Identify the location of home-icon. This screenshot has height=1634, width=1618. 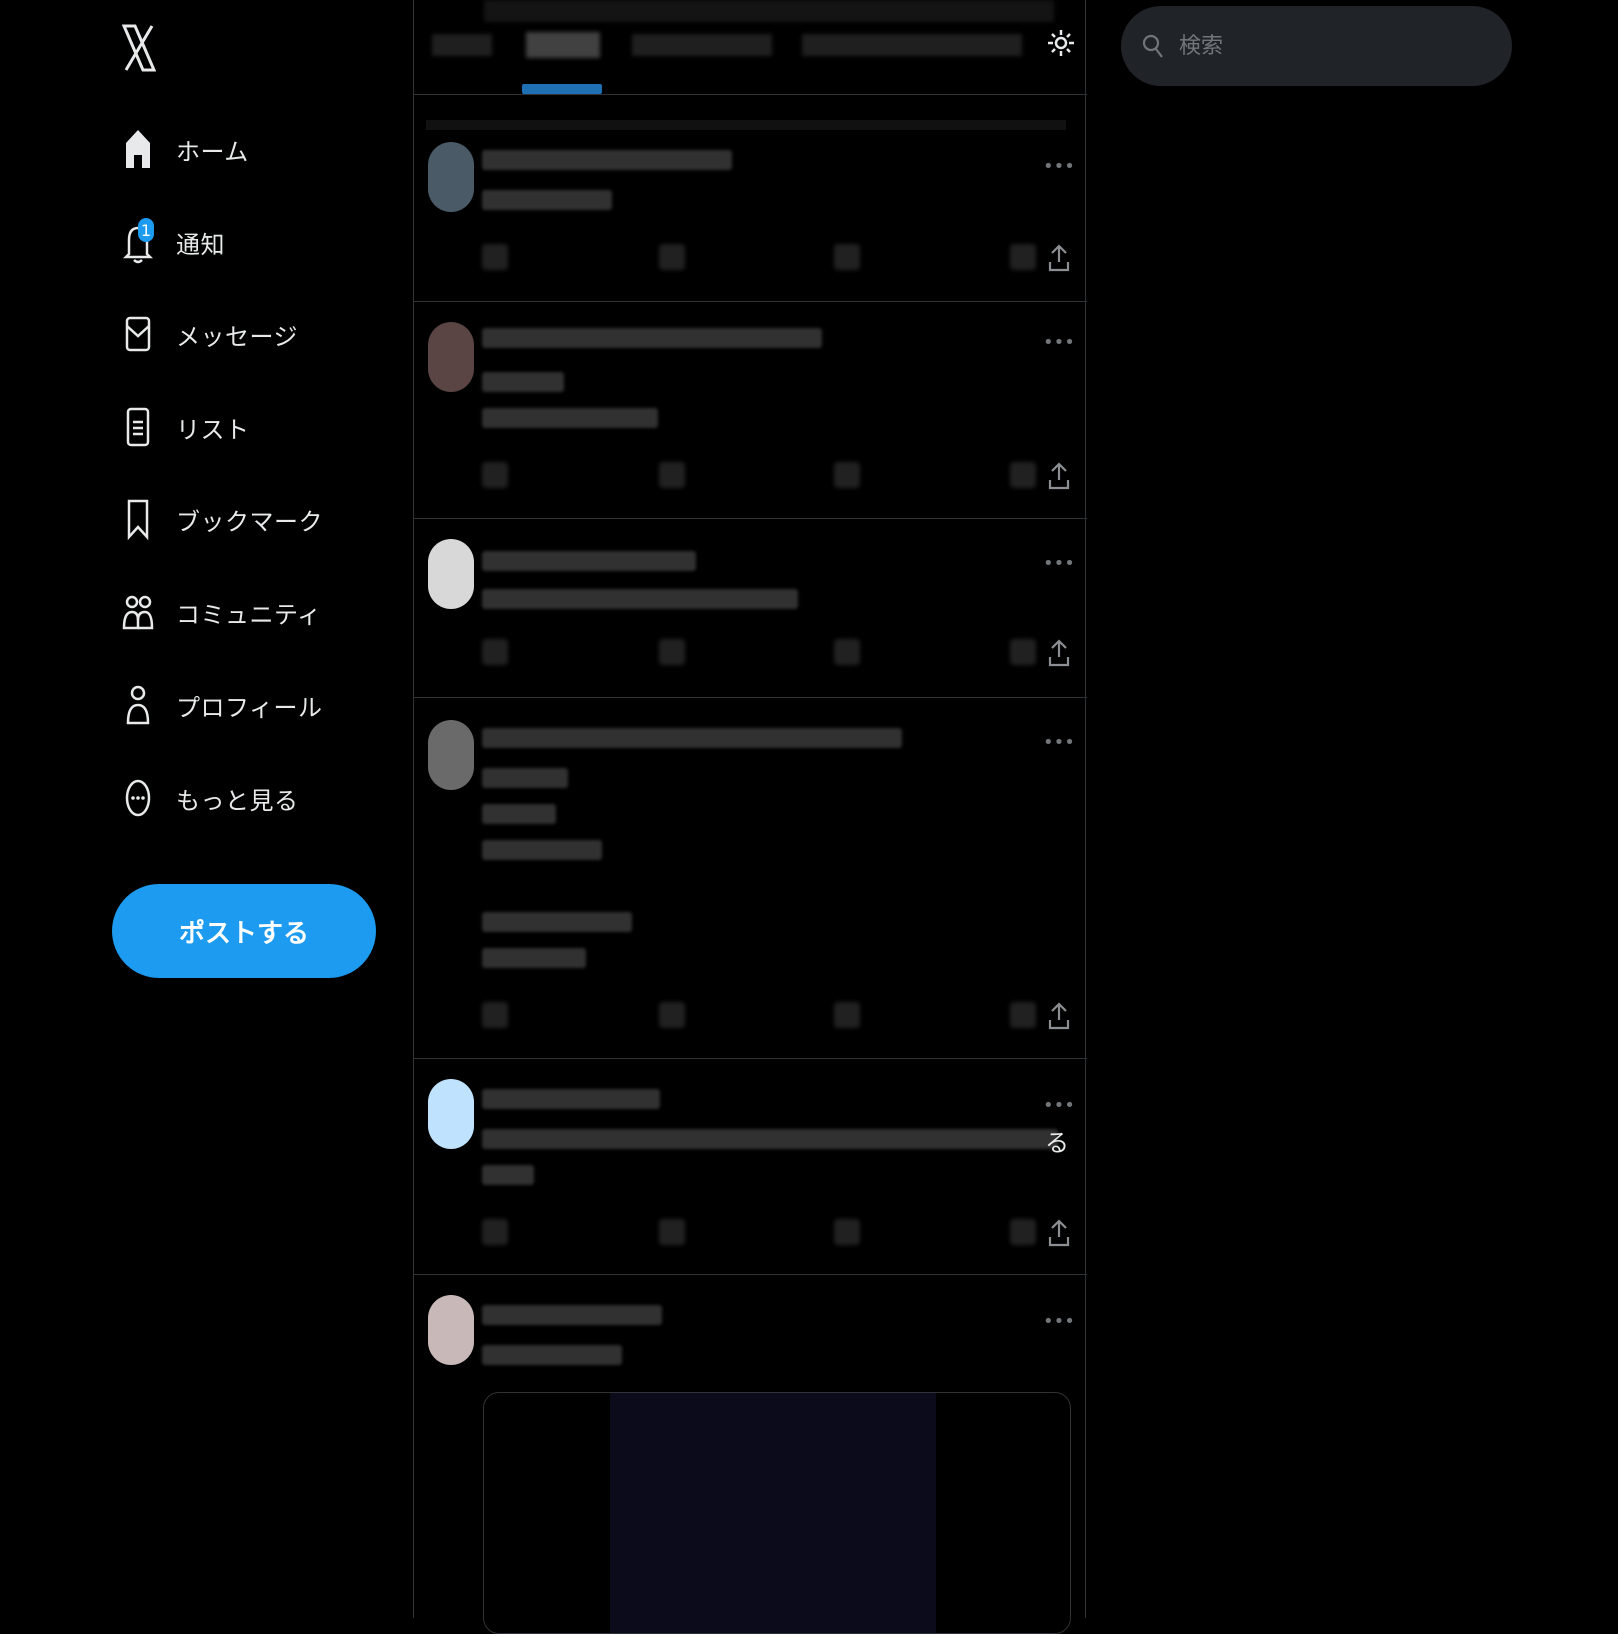
(138, 149).